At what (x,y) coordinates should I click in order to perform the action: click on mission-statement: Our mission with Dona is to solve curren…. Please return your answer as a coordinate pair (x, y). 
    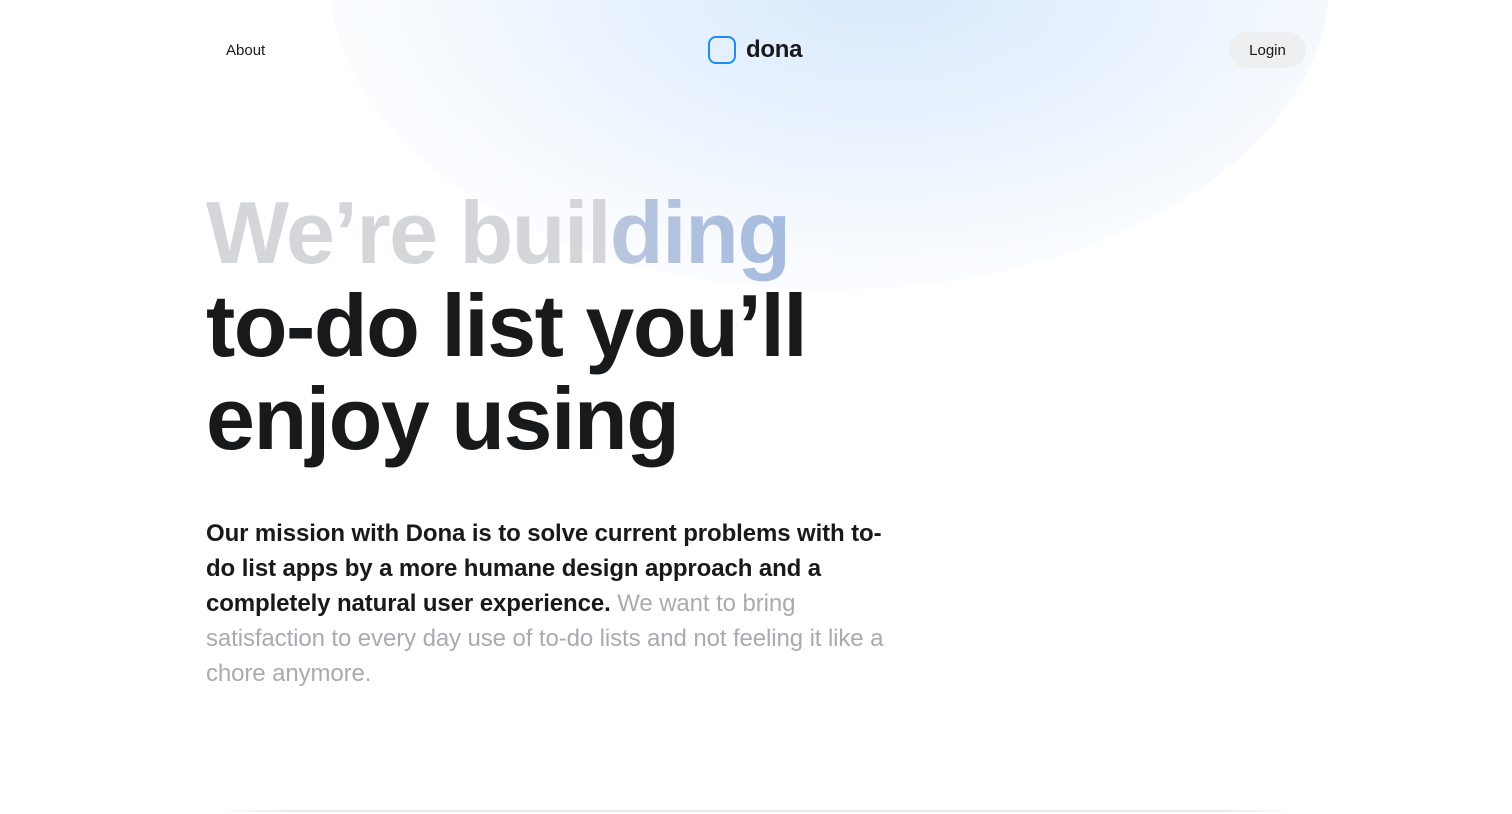
    Looking at the image, I should click on (546, 603).